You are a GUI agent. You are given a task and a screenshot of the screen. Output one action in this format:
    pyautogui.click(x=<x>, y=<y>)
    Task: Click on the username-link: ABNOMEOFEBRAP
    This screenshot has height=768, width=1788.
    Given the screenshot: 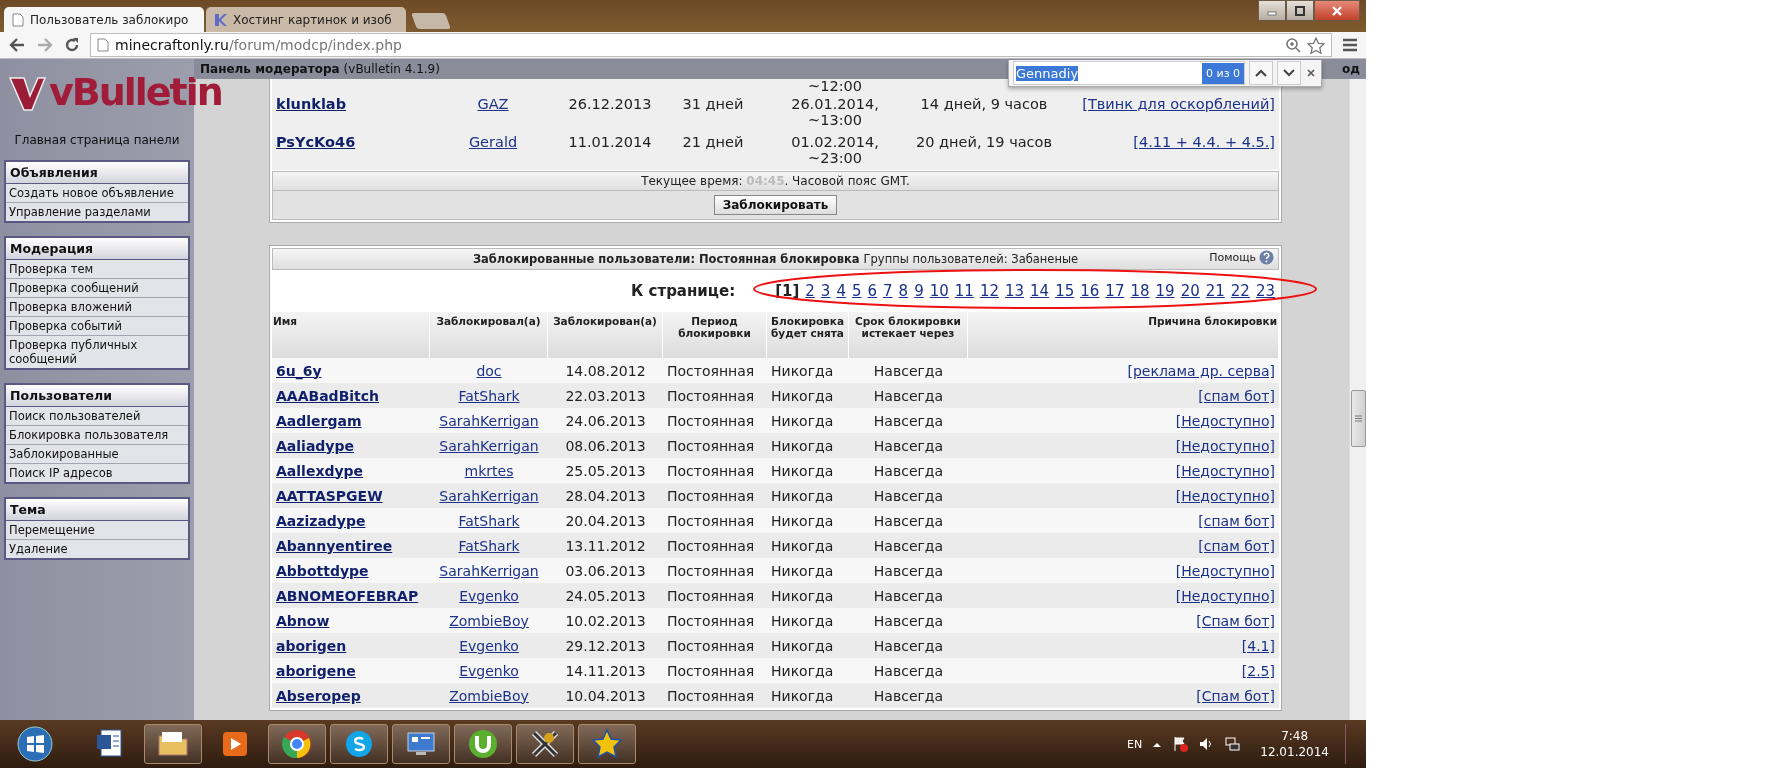 What is the action you would take?
    pyautogui.click(x=347, y=595)
    